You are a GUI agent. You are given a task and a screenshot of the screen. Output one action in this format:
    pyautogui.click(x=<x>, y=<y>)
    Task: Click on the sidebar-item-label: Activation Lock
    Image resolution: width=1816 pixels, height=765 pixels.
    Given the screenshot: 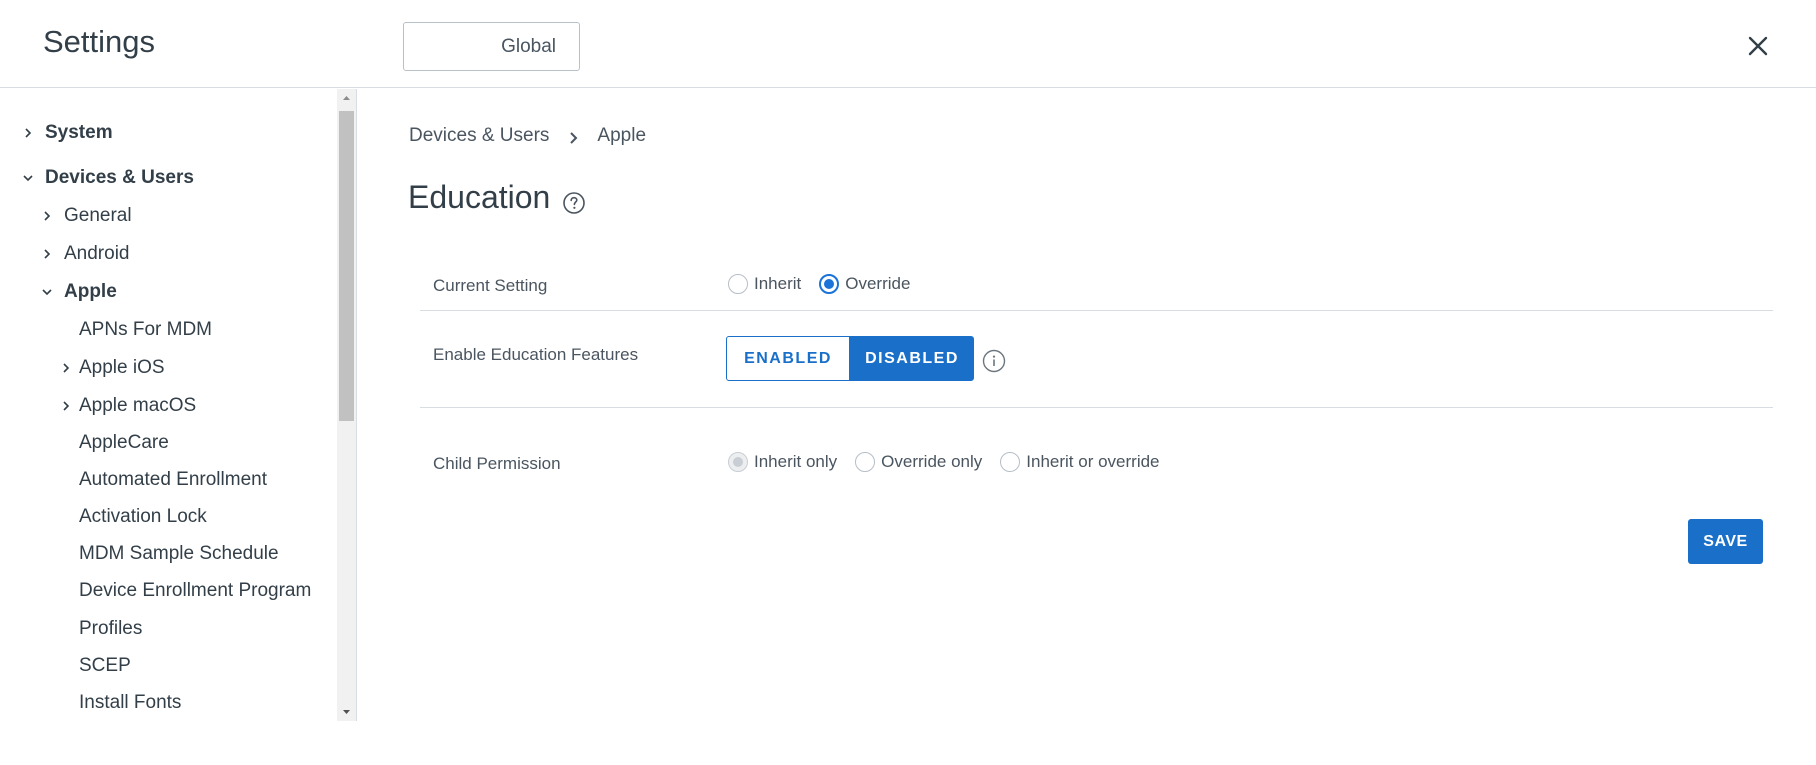 What is the action you would take?
    pyautogui.click(x=143, y=516)
    